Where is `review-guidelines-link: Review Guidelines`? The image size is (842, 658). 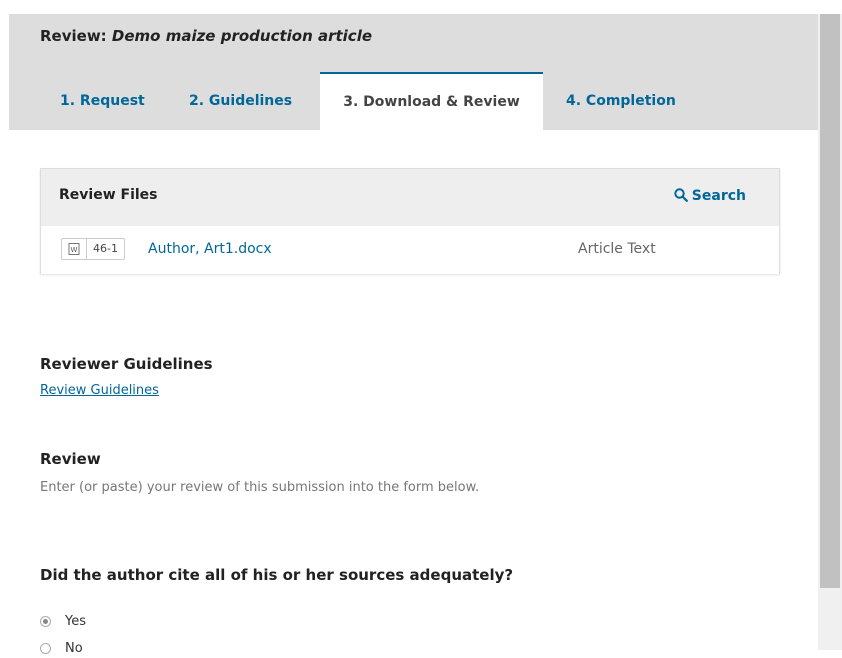 review-guidelines-link: Review Guidelines is located at coordinates (99, 390).